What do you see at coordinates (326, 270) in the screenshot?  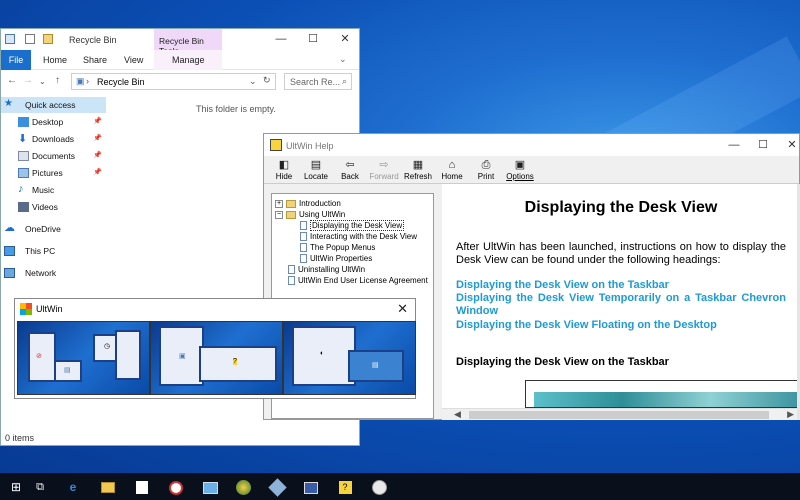 I see `toc-item-uninstalling: Uninstalling UltWin` at bounding box center [326, 270].